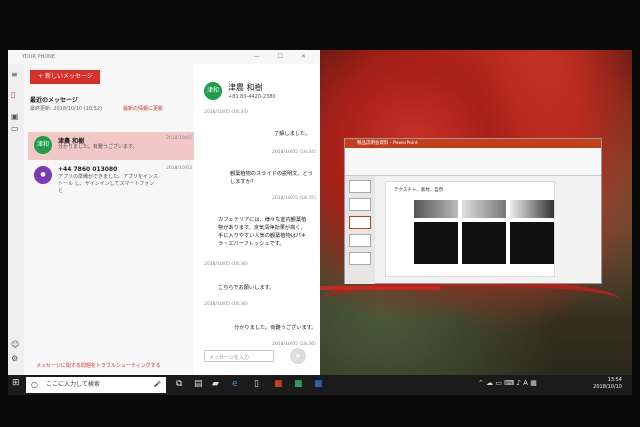  What do you see at coordinates (98, 147) in the screenshot?
I see `conversation-preview: 分かりました。有難うございます。` at bounding box center [98, 147].